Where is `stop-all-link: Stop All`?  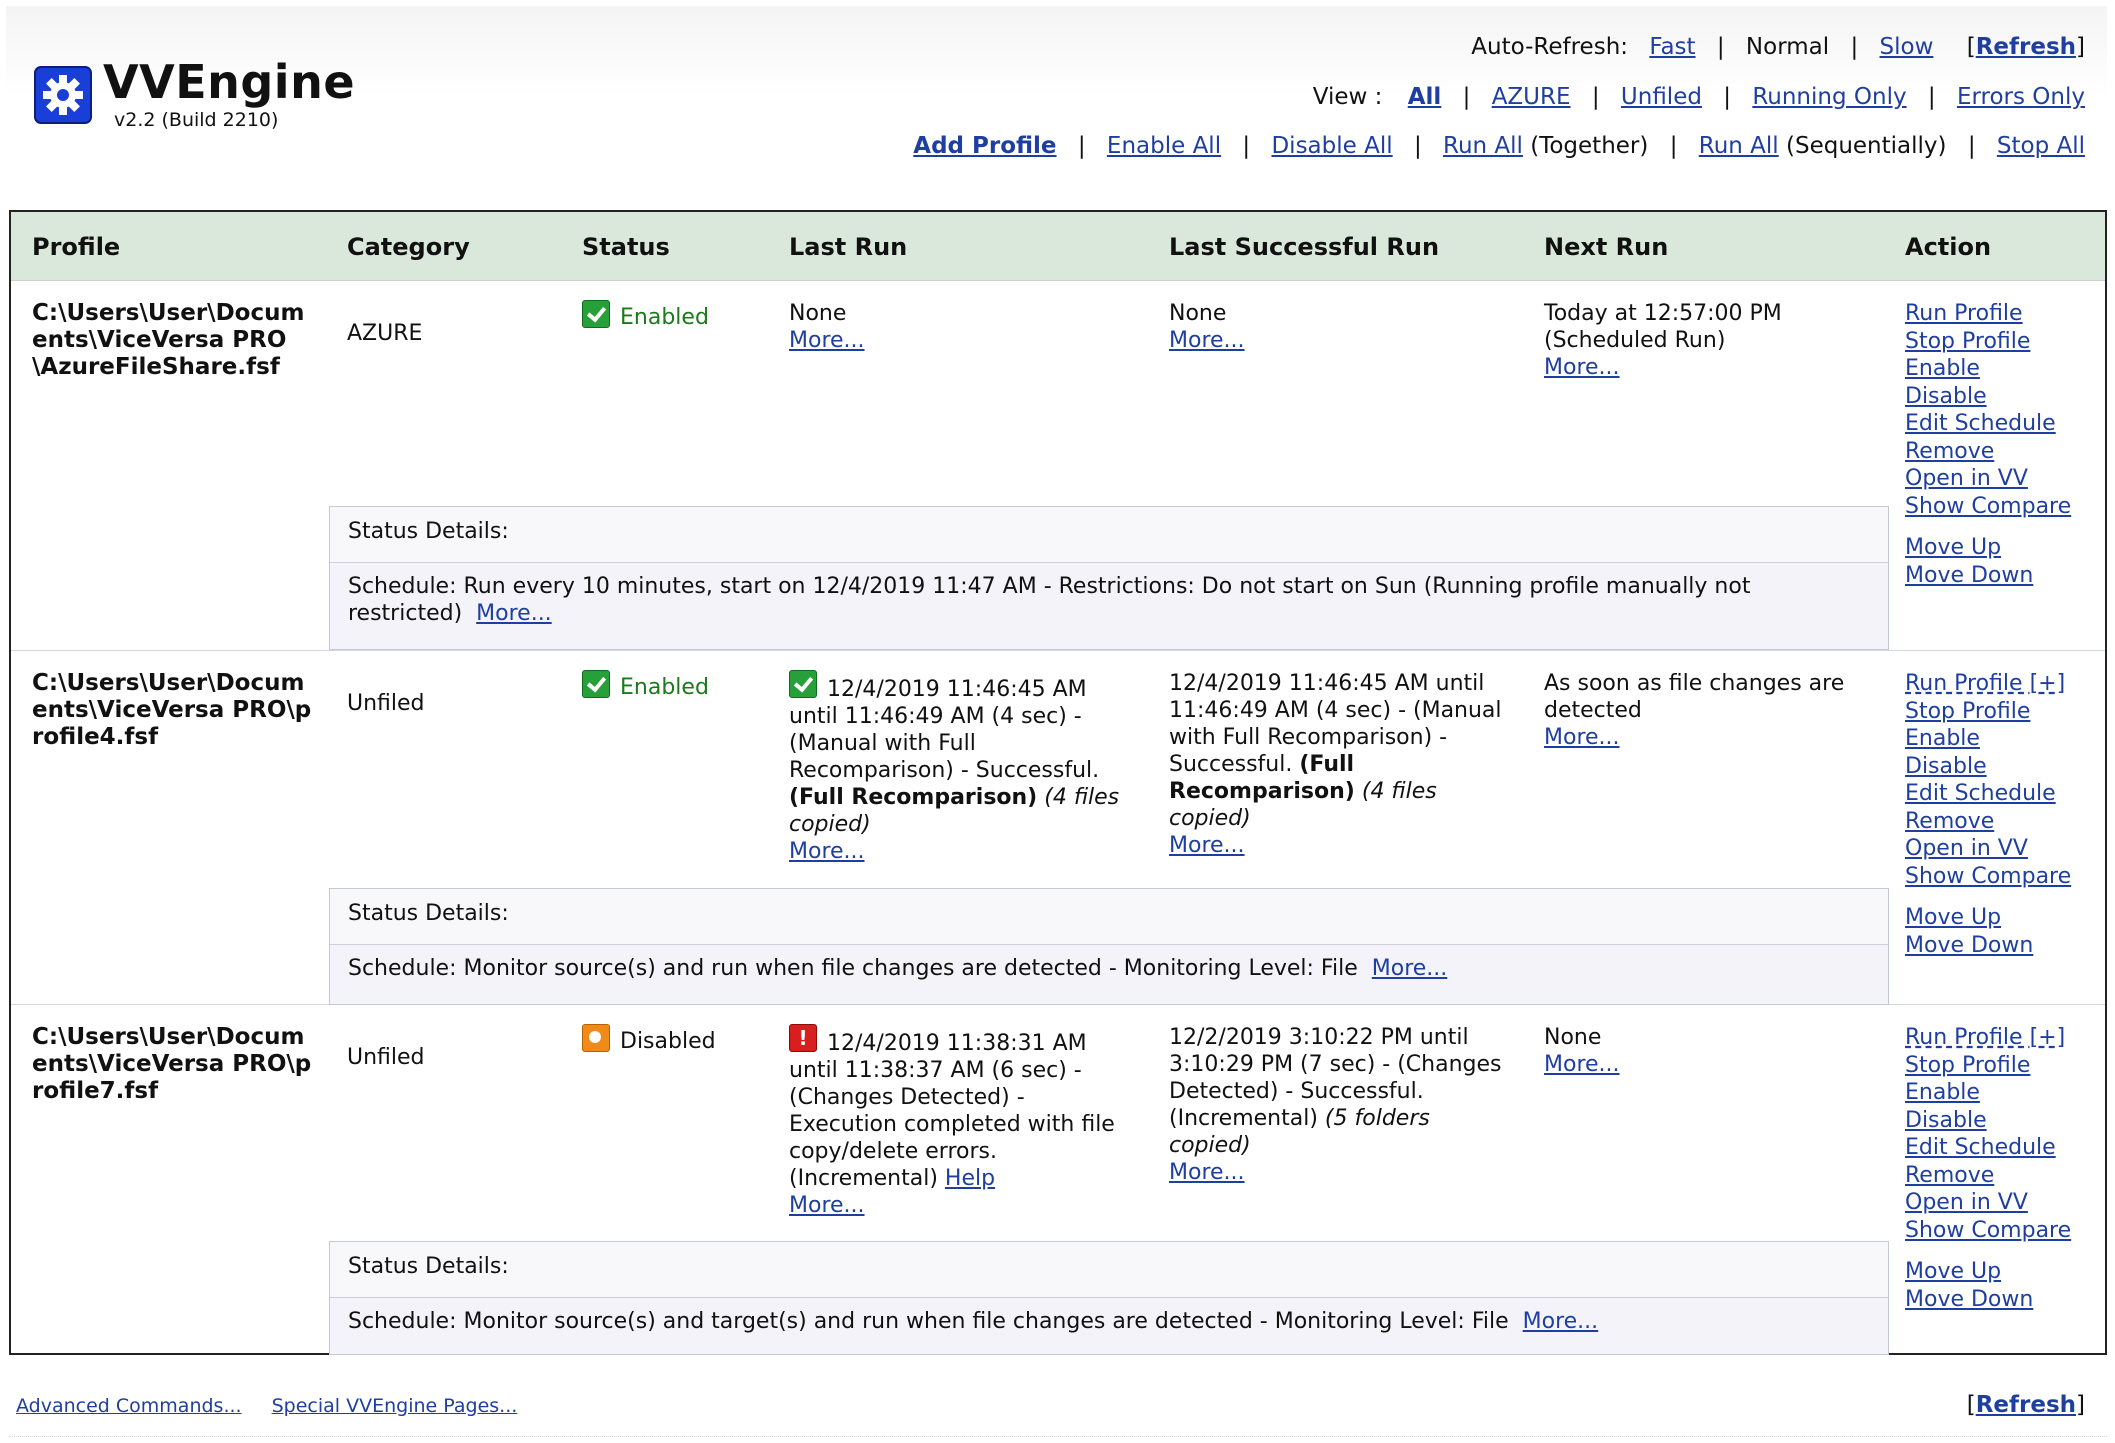 stop-all-link: Stop All is located at coordinates (2041, 146).